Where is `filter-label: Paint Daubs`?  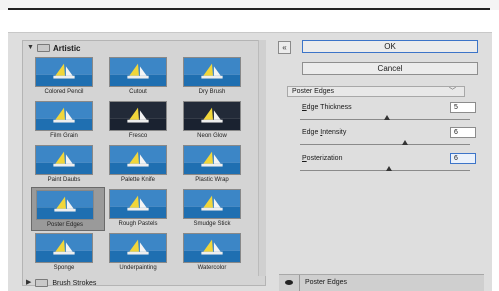 filter-label: Paint Daubs is located at coordinates (64, 180).